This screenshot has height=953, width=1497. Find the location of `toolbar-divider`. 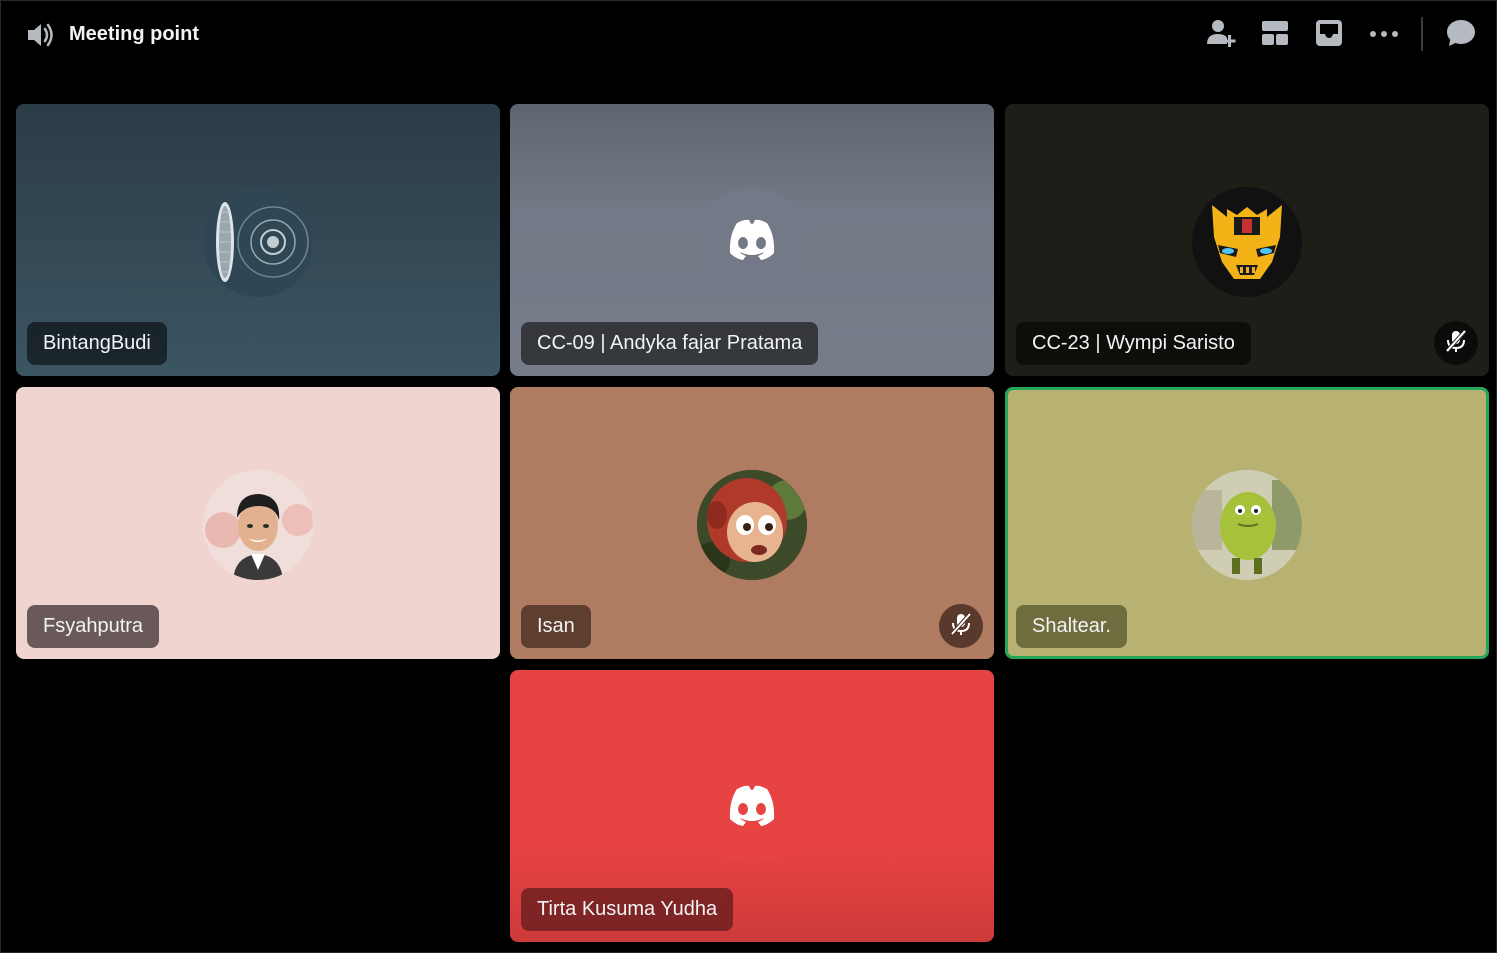

toolbar-divider is located at coordinates (1422, 34).